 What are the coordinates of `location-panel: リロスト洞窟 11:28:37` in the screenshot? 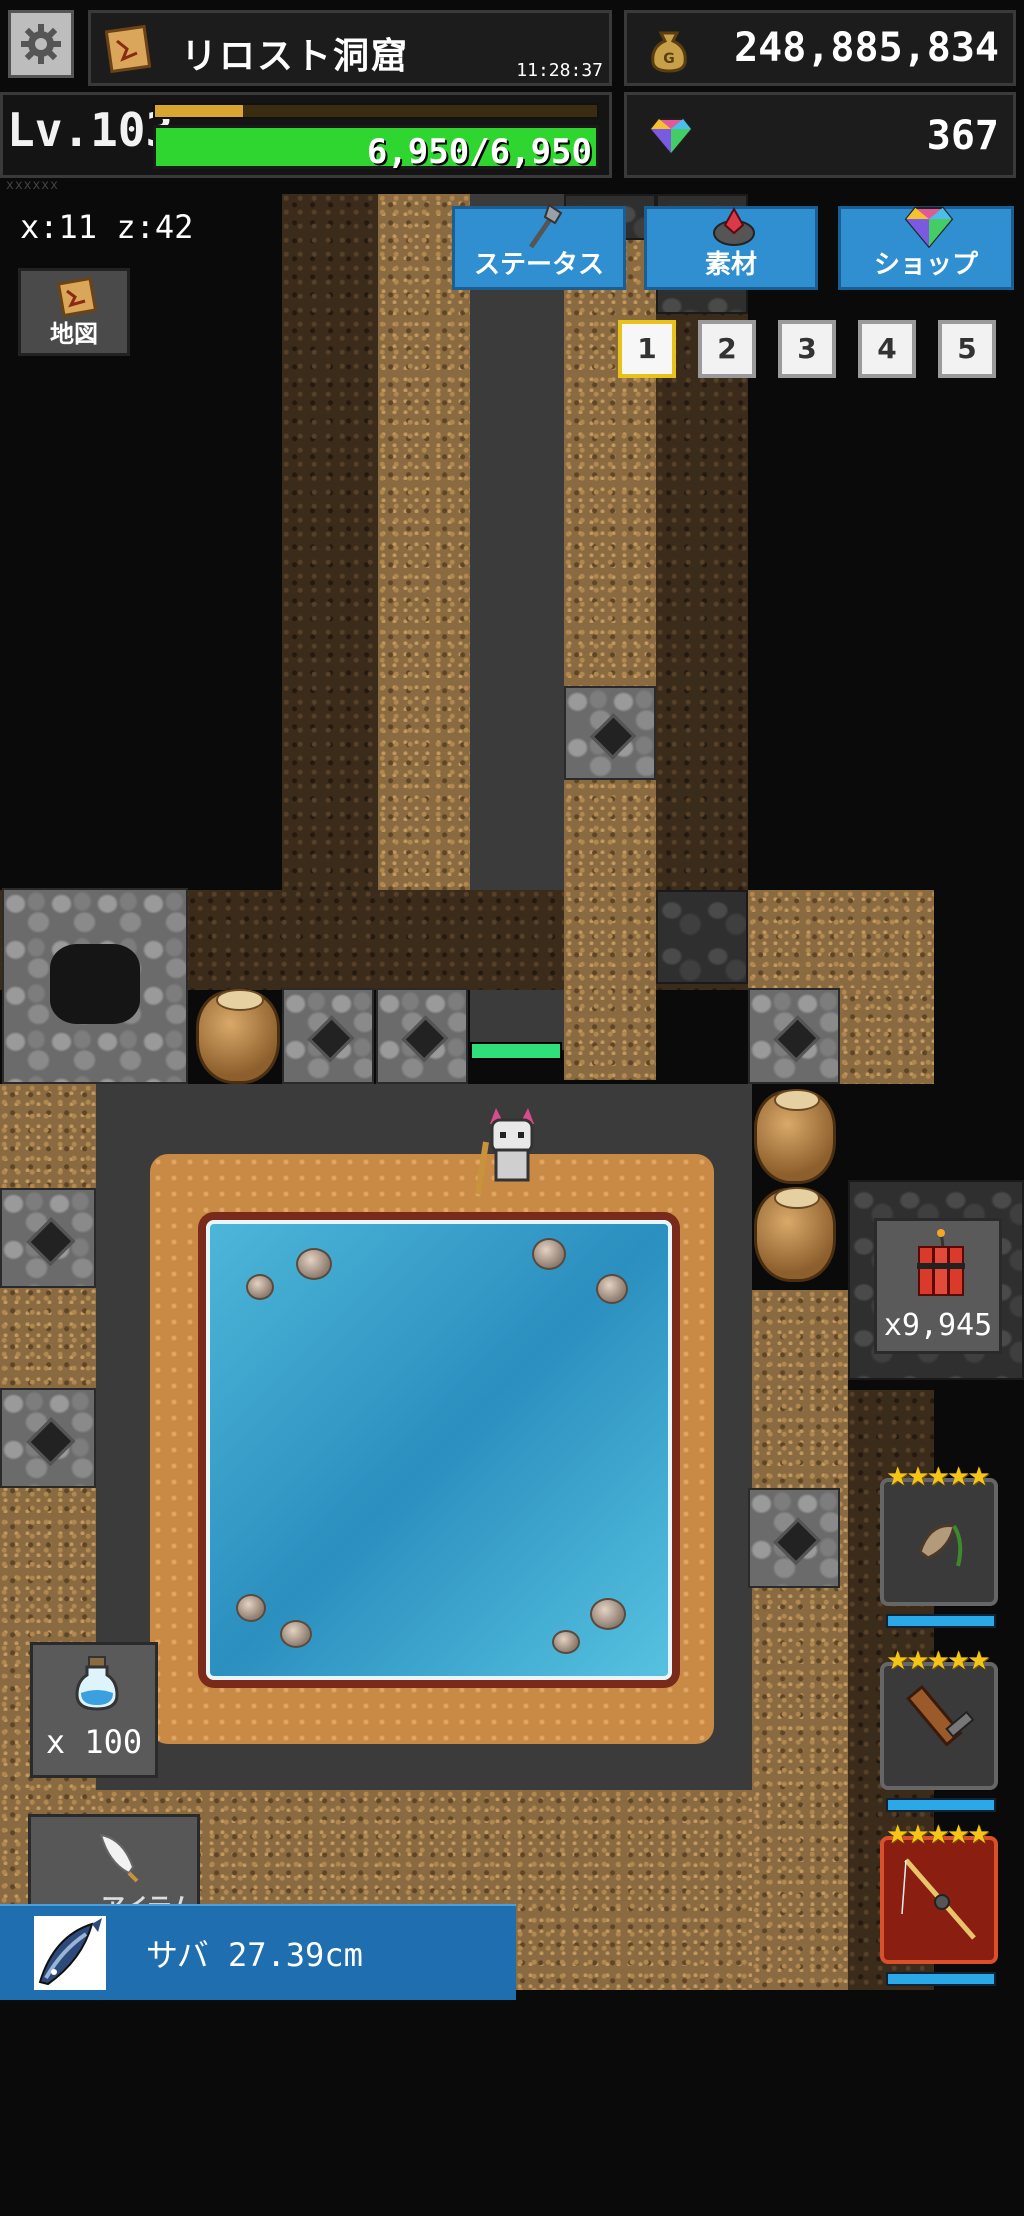 It's located at (350, 48).